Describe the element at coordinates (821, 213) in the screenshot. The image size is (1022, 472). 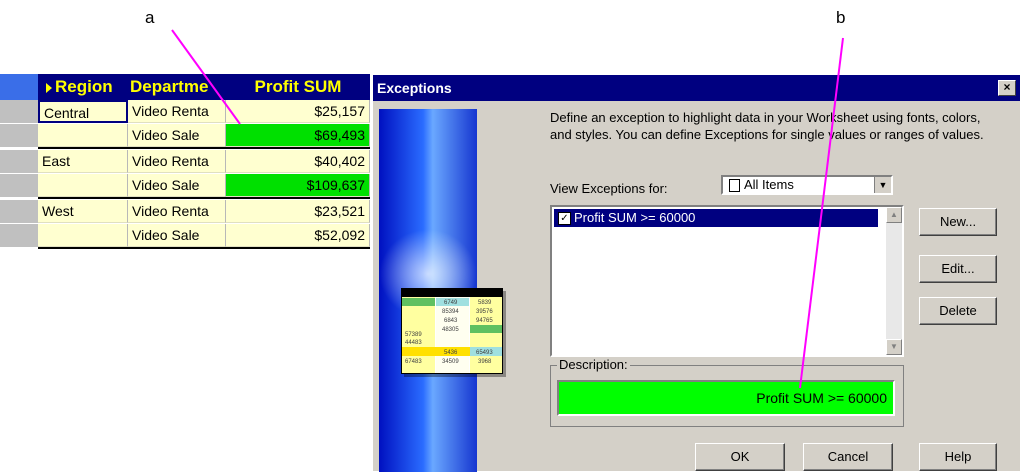
I see `callout-line-b` at that location.